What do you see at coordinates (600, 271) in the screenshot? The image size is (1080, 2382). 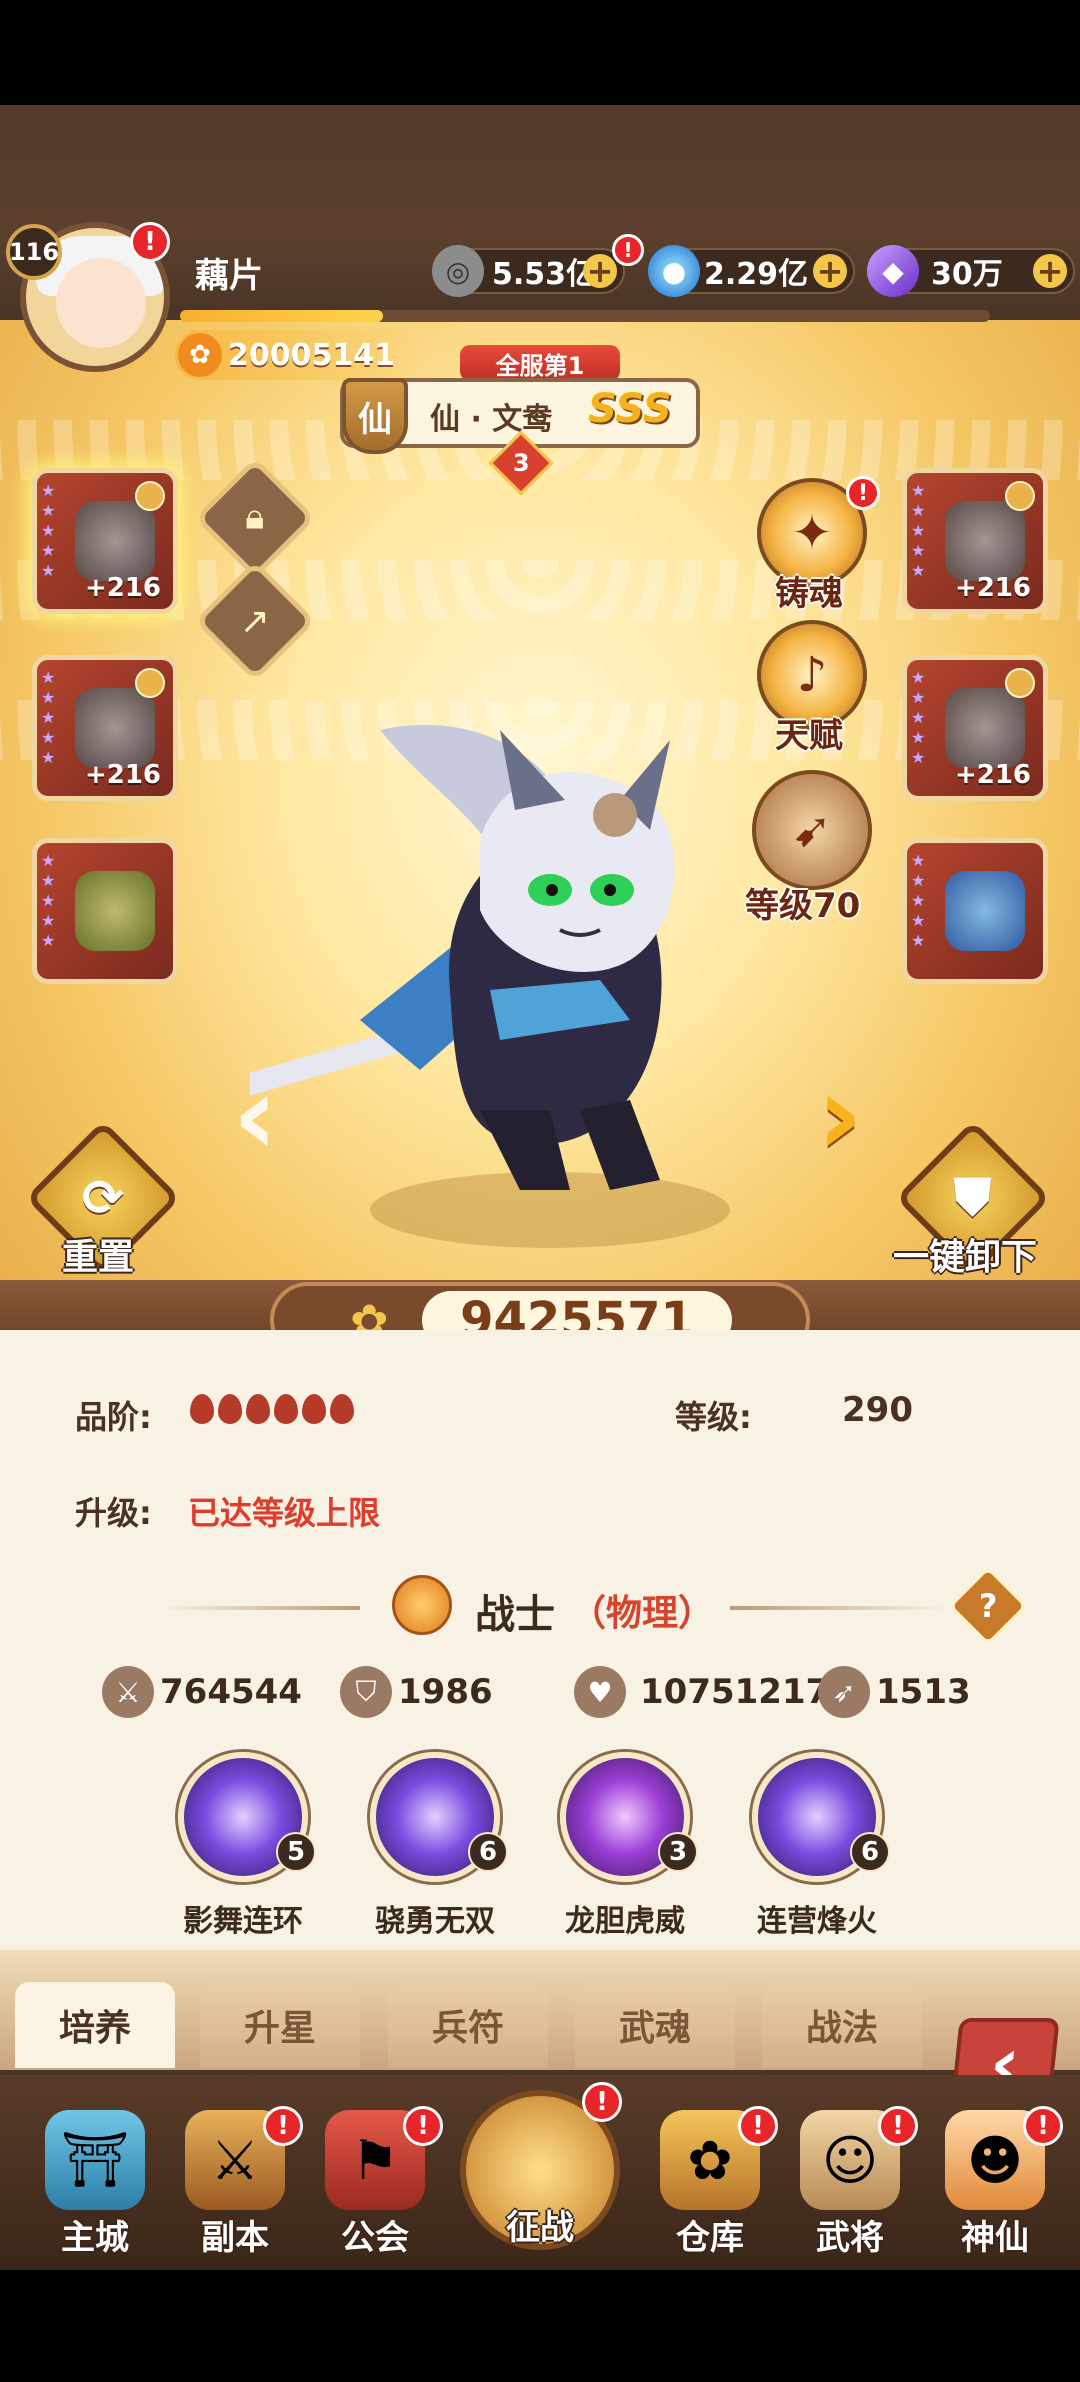 I see `add-coin-button: +` at bounding box center [600, 271].